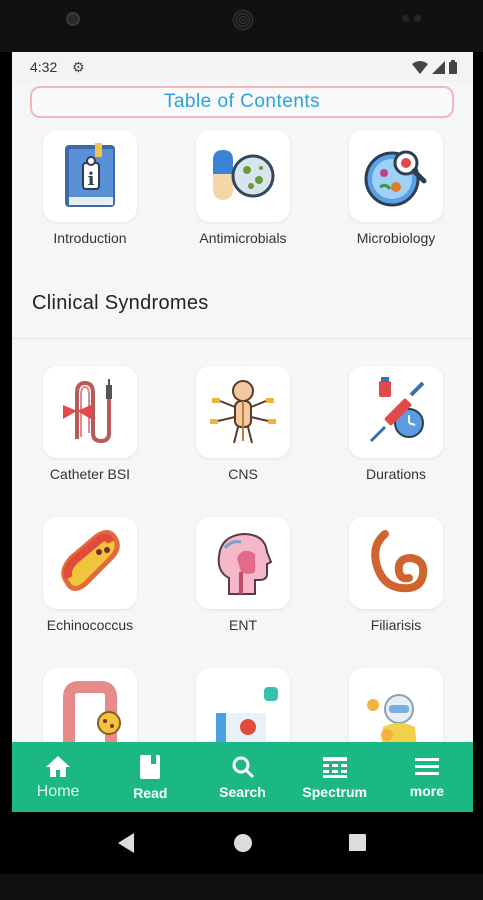  What do you see at coordinates (243, 474) in the screenshot?
I see `toc-item-label: CNS` at bounding box center [243, 474].